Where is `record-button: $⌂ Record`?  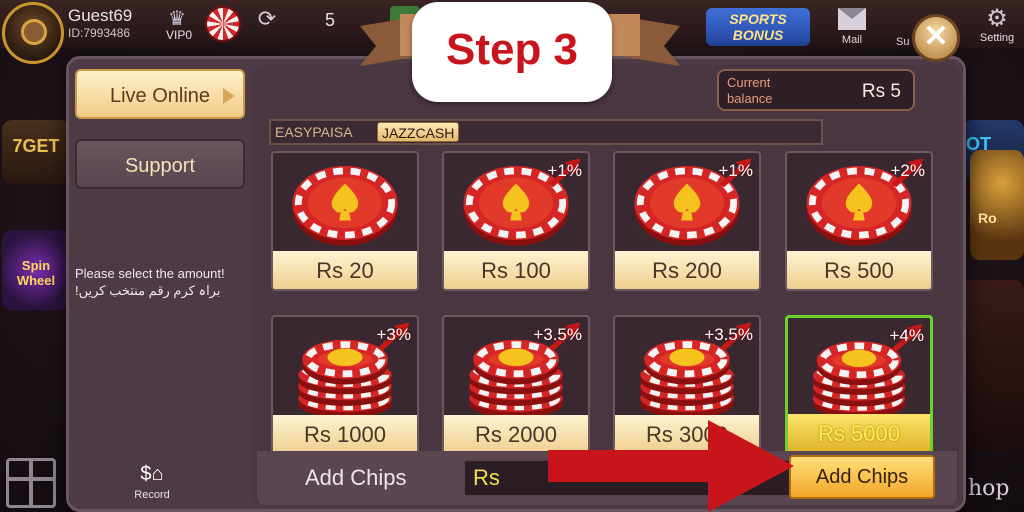 record-button: $⌂ Record is located at coordinates (152, 481).